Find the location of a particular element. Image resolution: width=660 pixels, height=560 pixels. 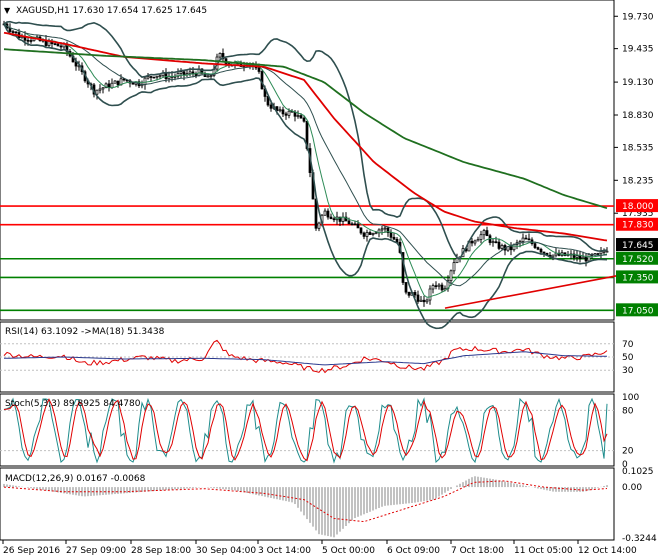

macd-tick-label: -0.3244 is located at coordinates (639, 539).